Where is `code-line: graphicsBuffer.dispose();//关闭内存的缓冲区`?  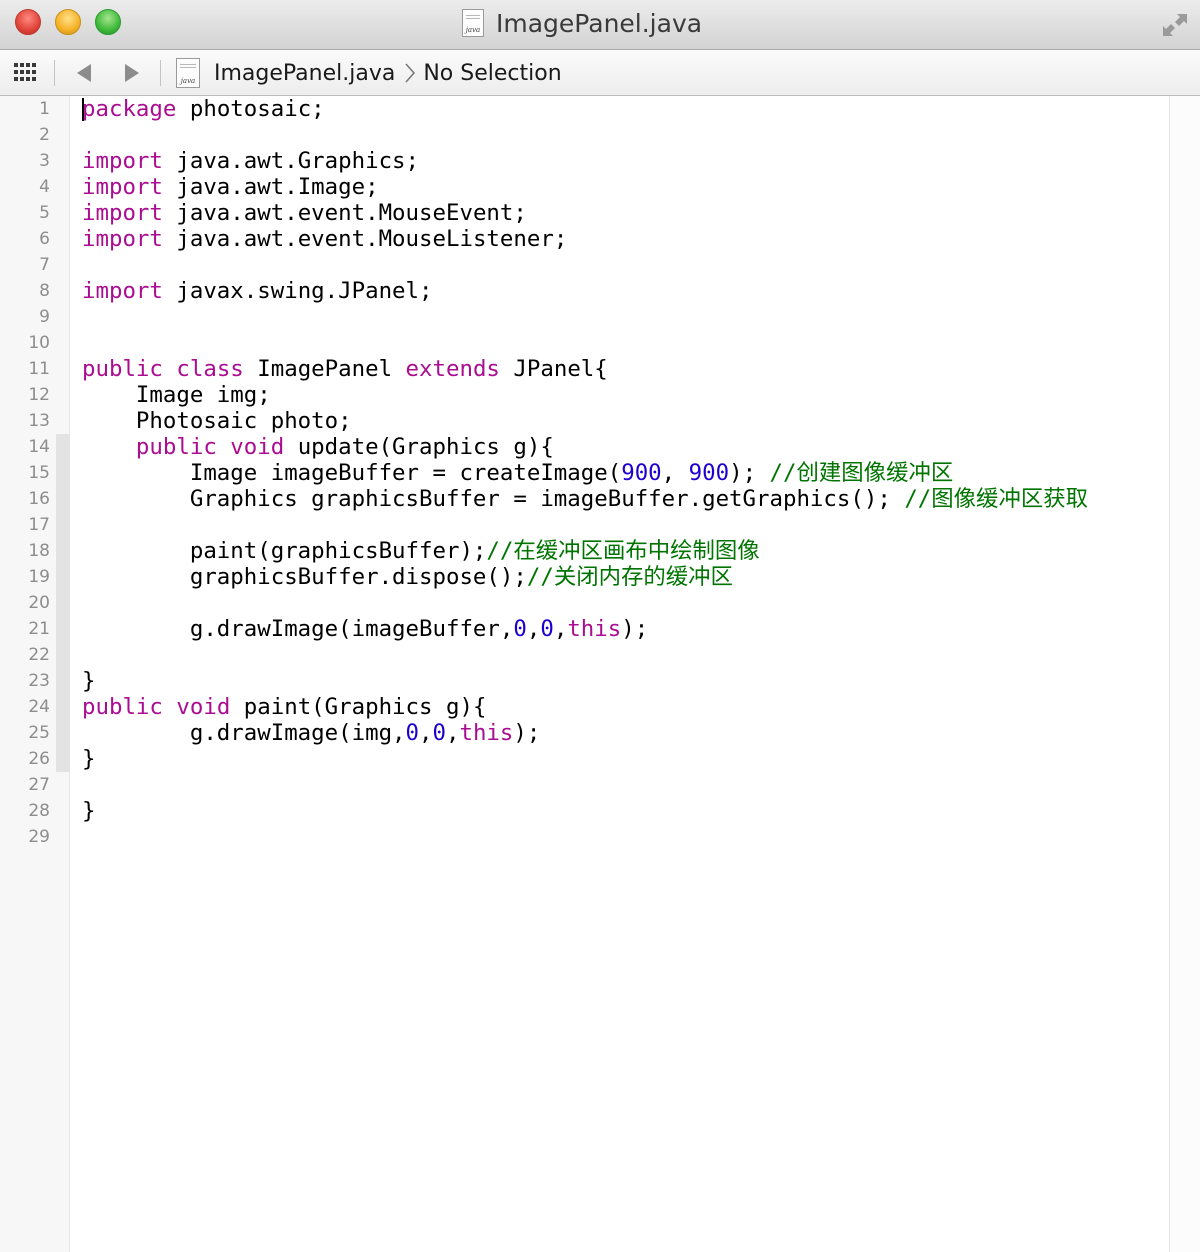 code-line: graphicsBuffer.dispose();//关闭内存的缓冲区 is located at coordinates (625, 577).